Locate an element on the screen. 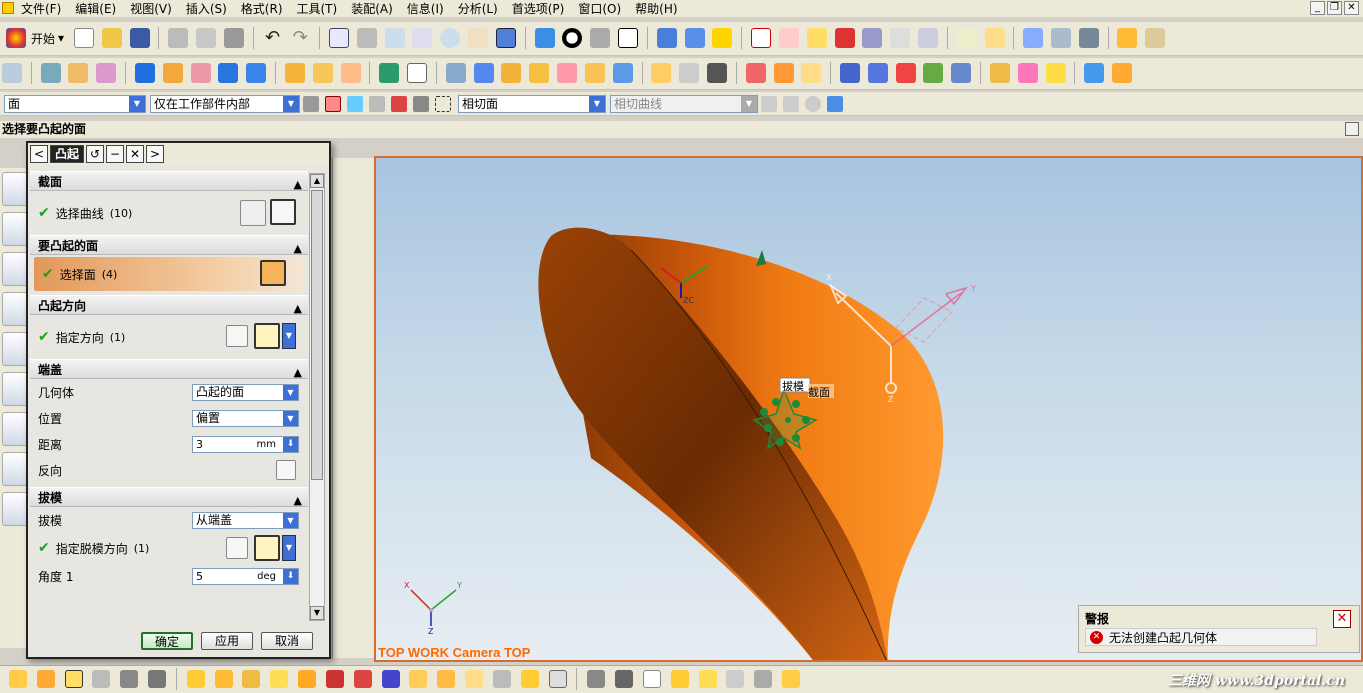  swept-surface-icon is located at coordinates (1027, 73).